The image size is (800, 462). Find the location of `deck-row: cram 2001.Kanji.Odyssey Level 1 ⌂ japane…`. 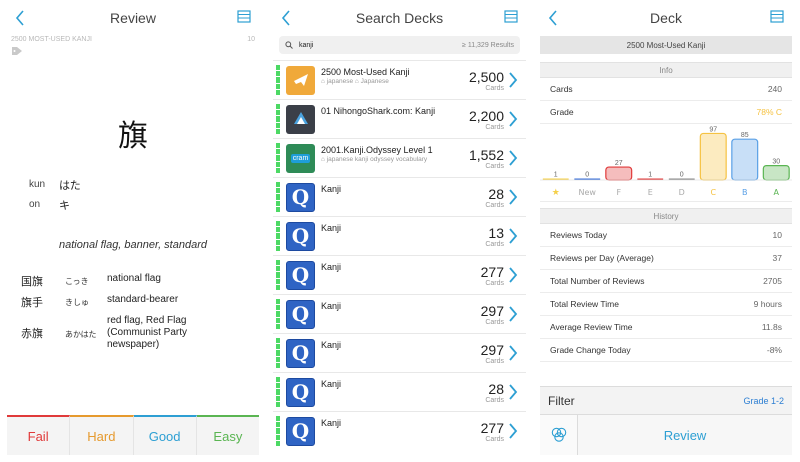

deck-row: cram 2001.Kanji.Odyssey Level 1 ⌂ japane… is located at coordinates (399, 157).